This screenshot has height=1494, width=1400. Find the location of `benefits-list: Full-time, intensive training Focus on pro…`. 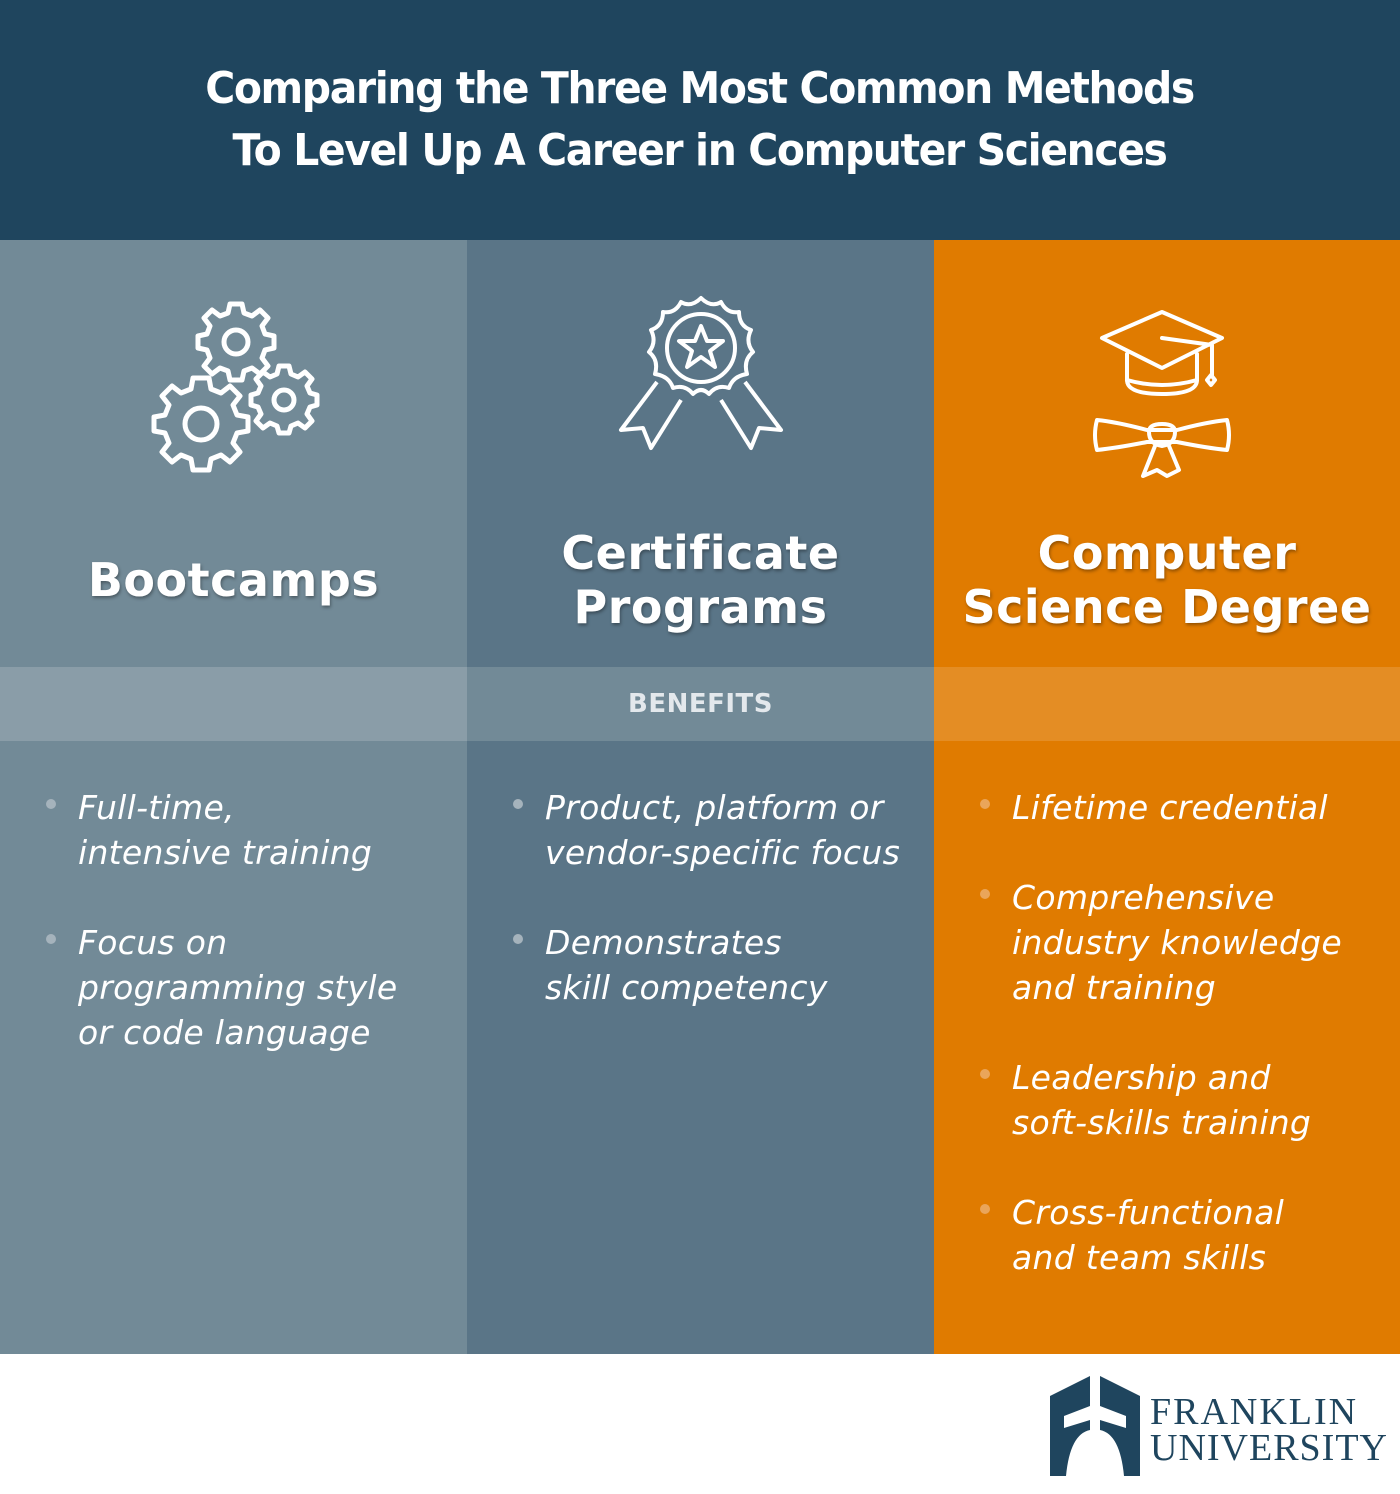

benefits-list: Full-time, intensive training Focus on pro… is located at coordinates (251, 942).